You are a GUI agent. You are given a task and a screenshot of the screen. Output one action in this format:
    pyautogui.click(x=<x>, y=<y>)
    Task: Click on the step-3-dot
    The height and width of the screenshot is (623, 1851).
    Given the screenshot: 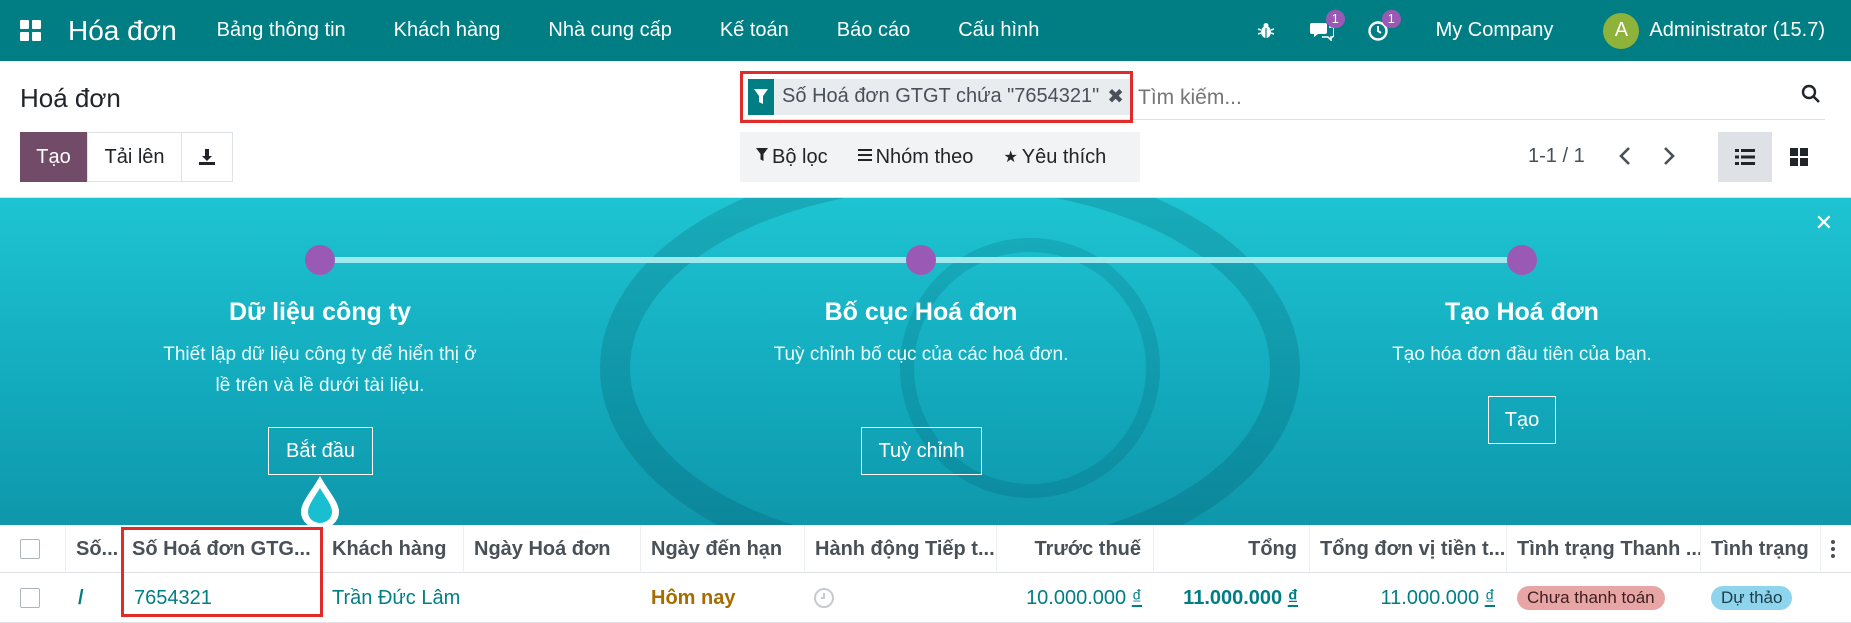 What is the action you would take?
    pyautogui.click(x=1522, y=260)
    